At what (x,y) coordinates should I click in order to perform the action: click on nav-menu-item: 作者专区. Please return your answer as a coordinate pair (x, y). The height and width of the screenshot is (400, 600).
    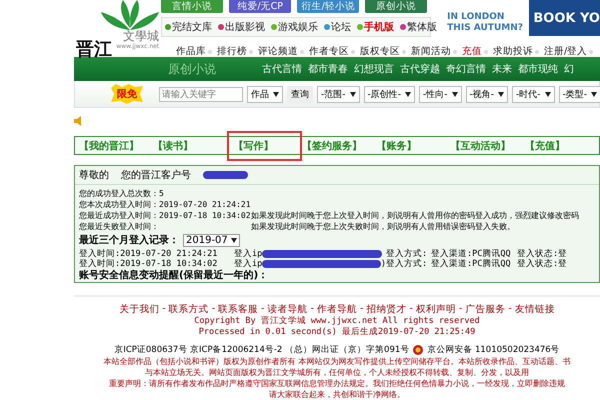
    Looking at the image, I should click on (332, 51).